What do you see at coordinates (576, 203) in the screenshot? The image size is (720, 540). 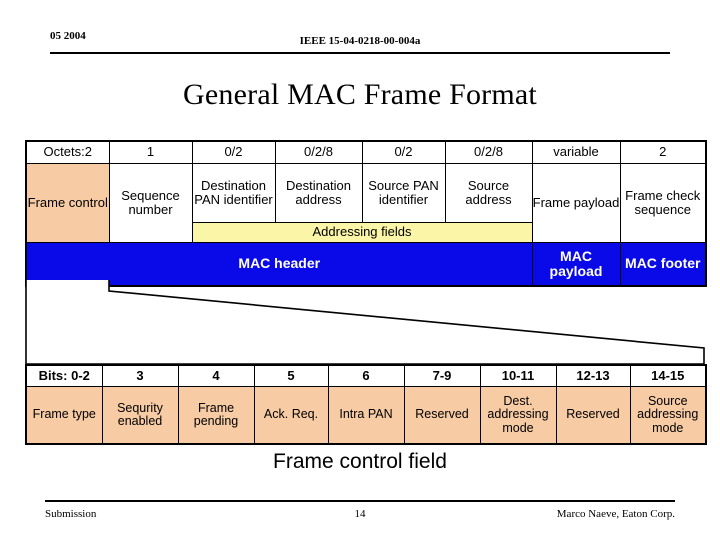 I see `field-frame-payload: Frame payload` at bounding box center [576, 203].